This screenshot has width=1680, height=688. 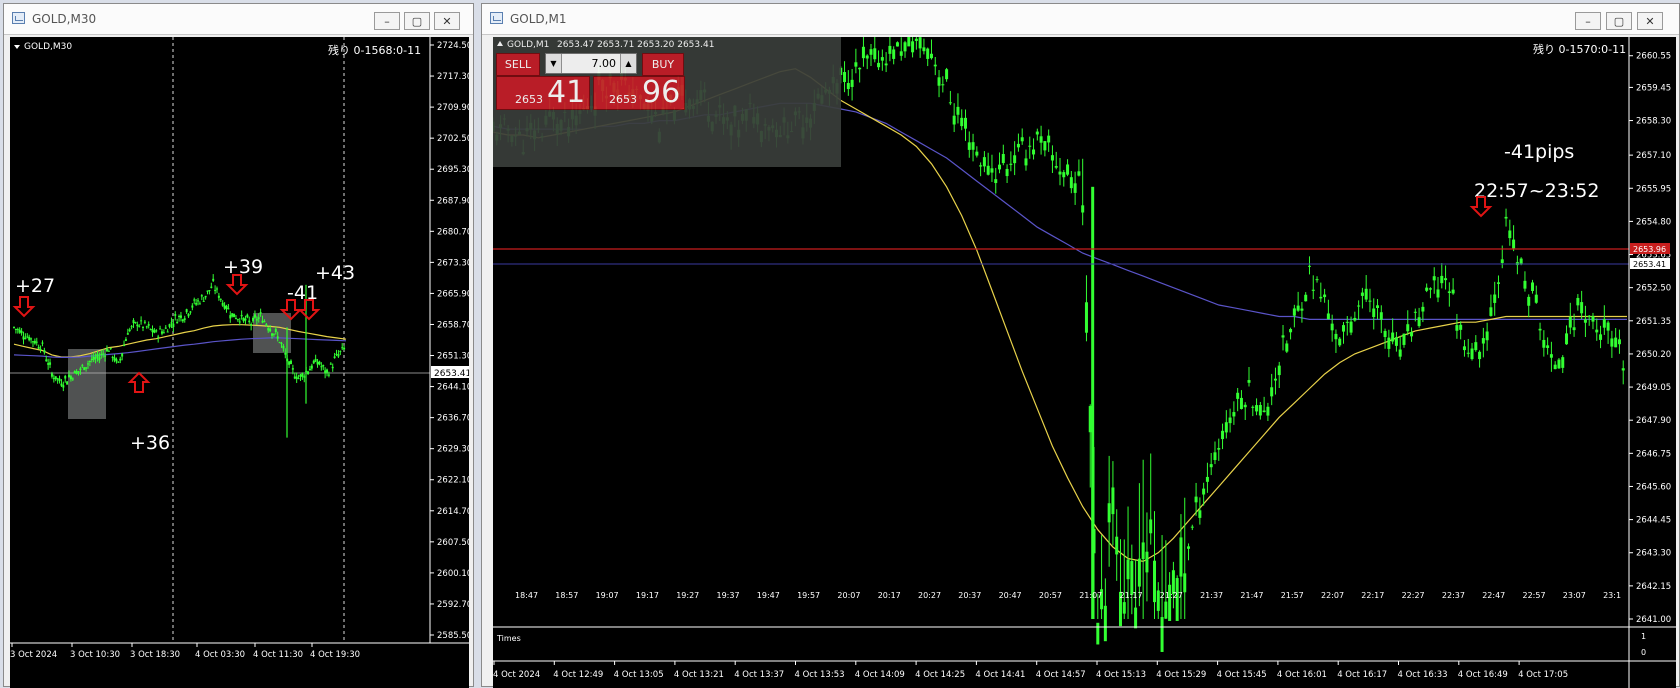 What do you see at coordinates (663, 64) in the screenshot?
I see `buy-button-small: BUY` at bounding box center [663, 64].